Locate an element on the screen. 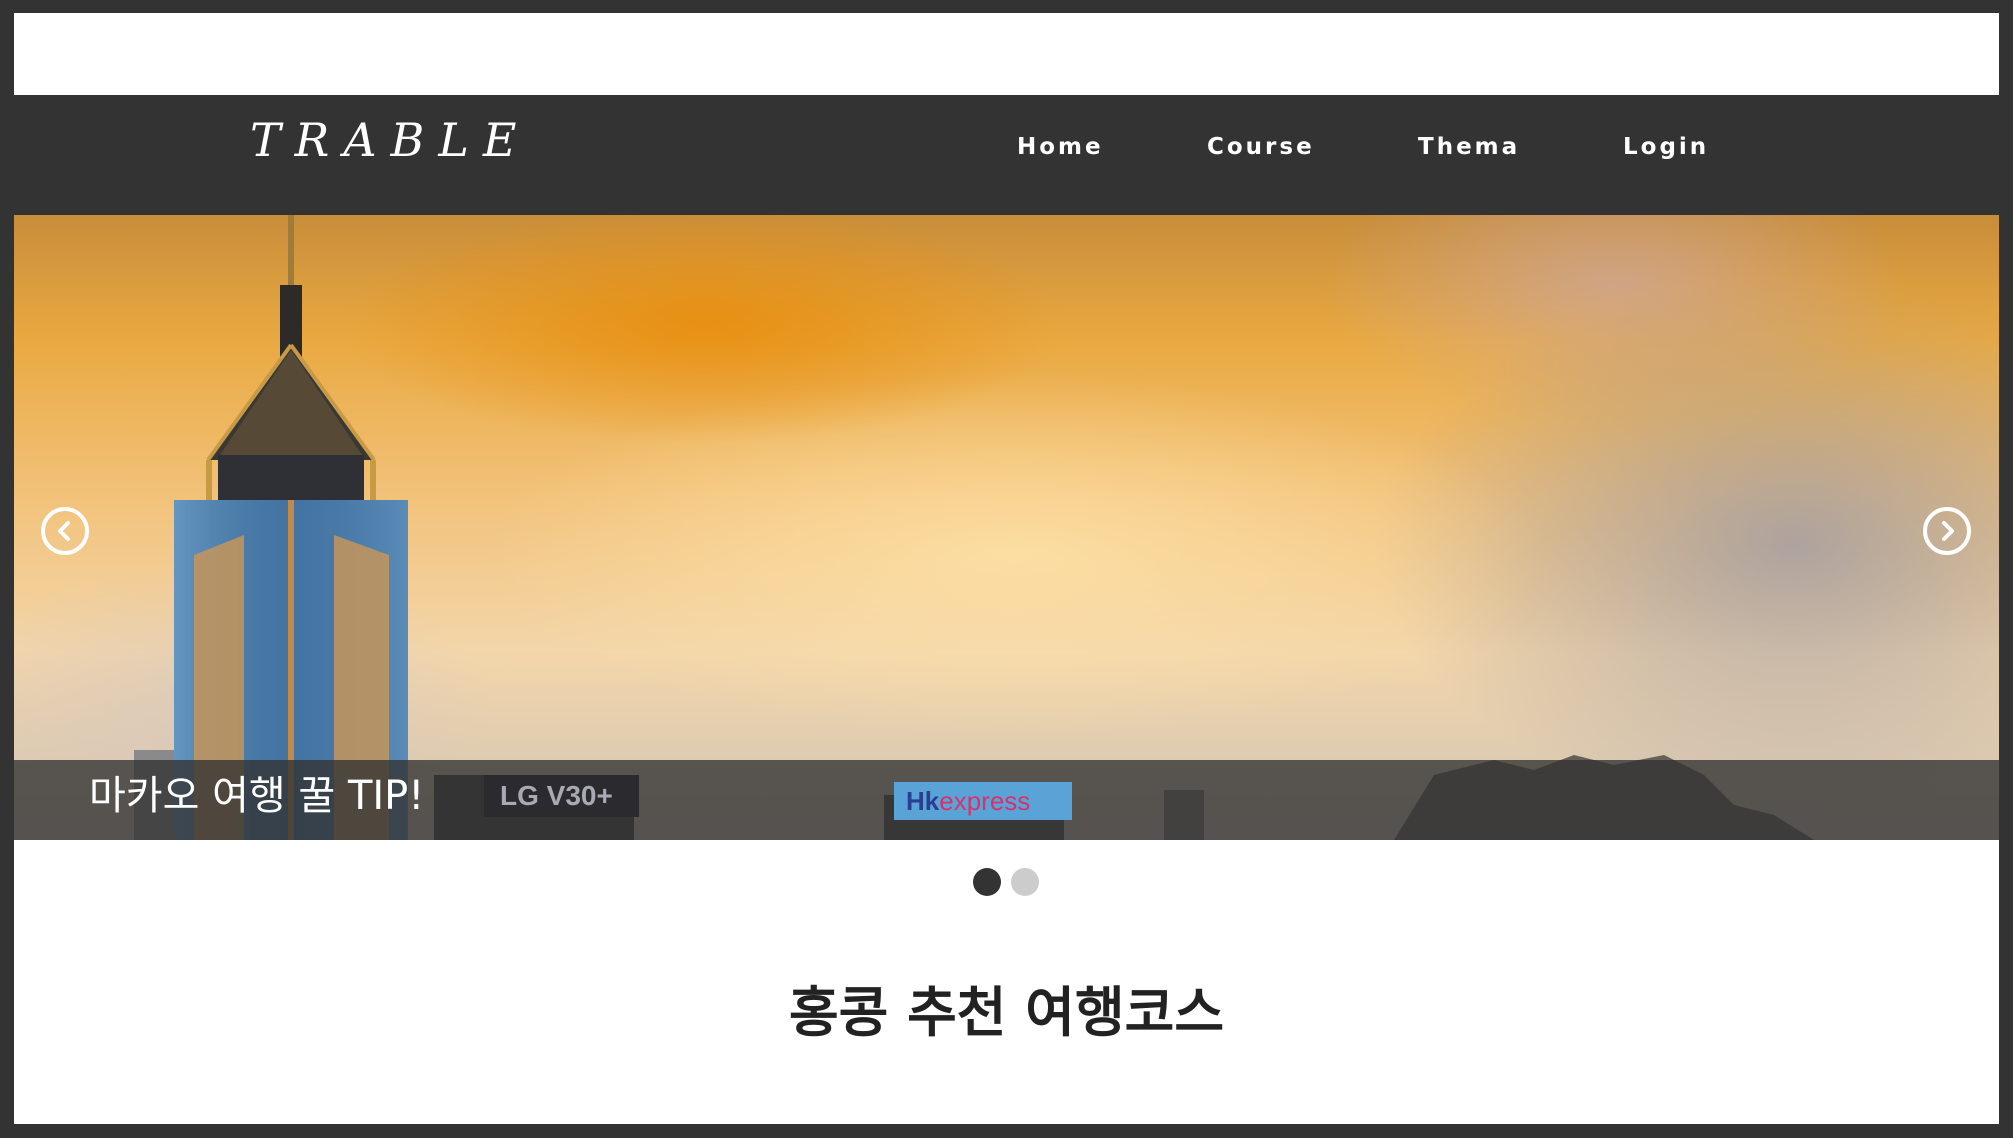 The width and height of the screenshot is (2013, 1138). nav-thema: Thema is located at coordinates (1469, 147).